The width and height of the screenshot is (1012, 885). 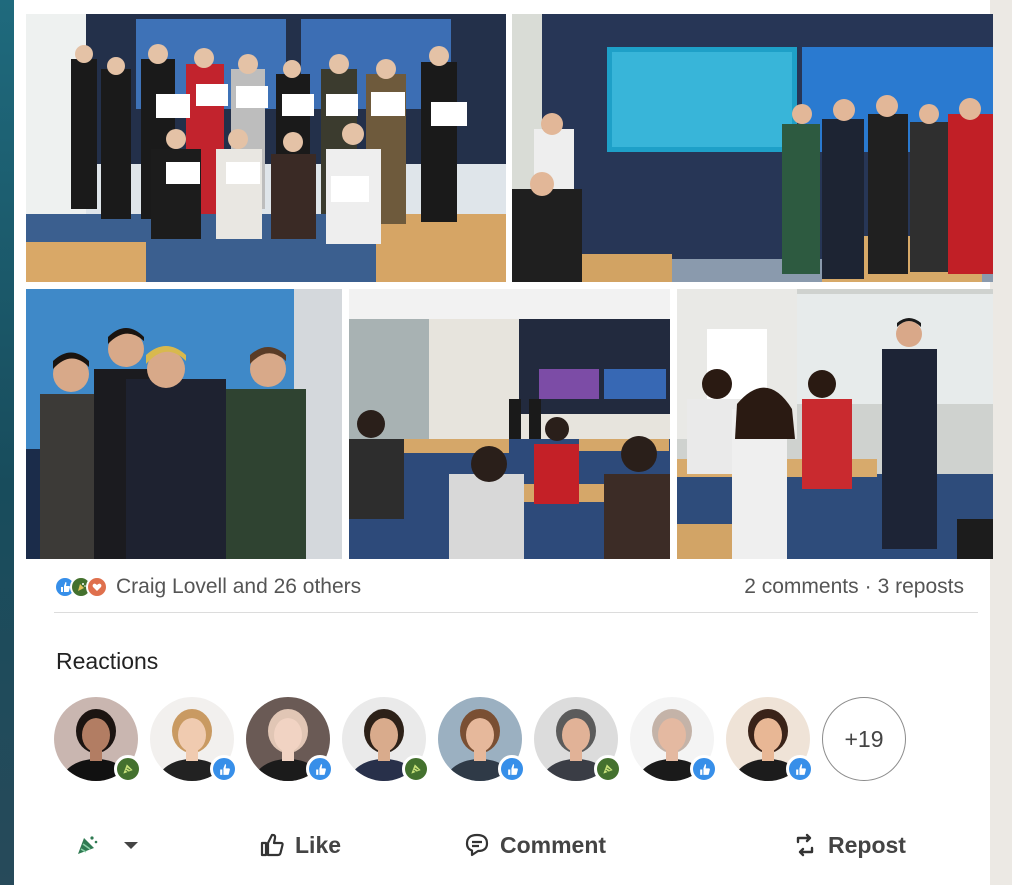 What do you see at coordinates (184, 424) in the screenshot?
I see `photo-students-speaking` at bounding box center [184, 424].